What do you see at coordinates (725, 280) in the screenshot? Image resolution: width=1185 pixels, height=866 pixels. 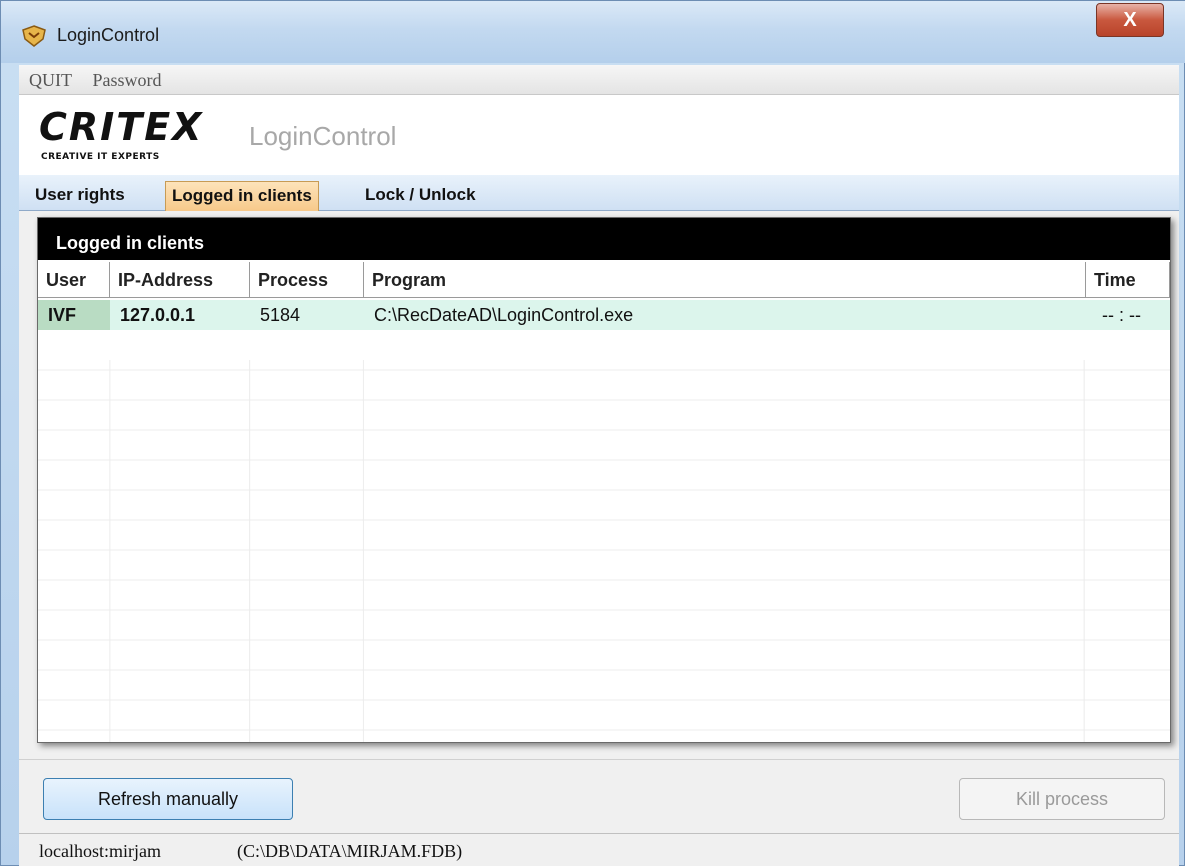 I see `column-header-program: Program` at bounding box center [725, 280].